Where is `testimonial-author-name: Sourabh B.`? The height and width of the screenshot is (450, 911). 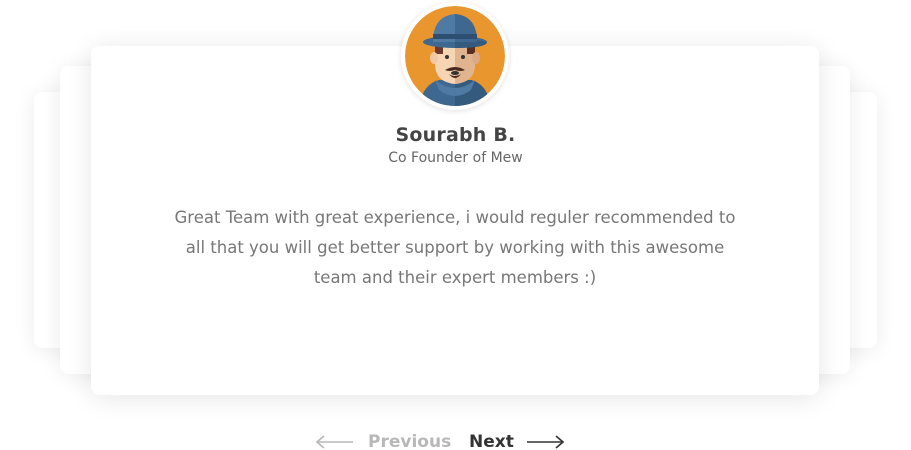 testimonial-author-name: Sourabh B. is located at coordinates (455, 135).